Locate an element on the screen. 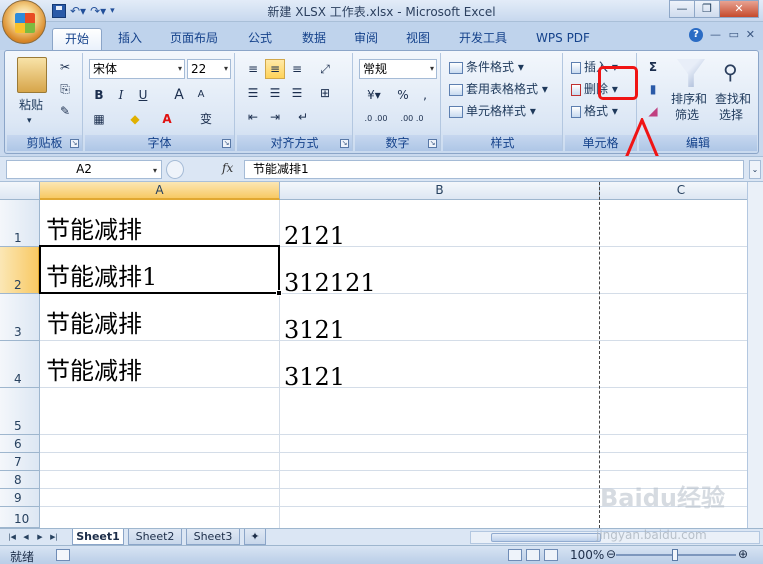 The image size is (763, 564). vertical-scrollbar is located at coordinates (755, 355).